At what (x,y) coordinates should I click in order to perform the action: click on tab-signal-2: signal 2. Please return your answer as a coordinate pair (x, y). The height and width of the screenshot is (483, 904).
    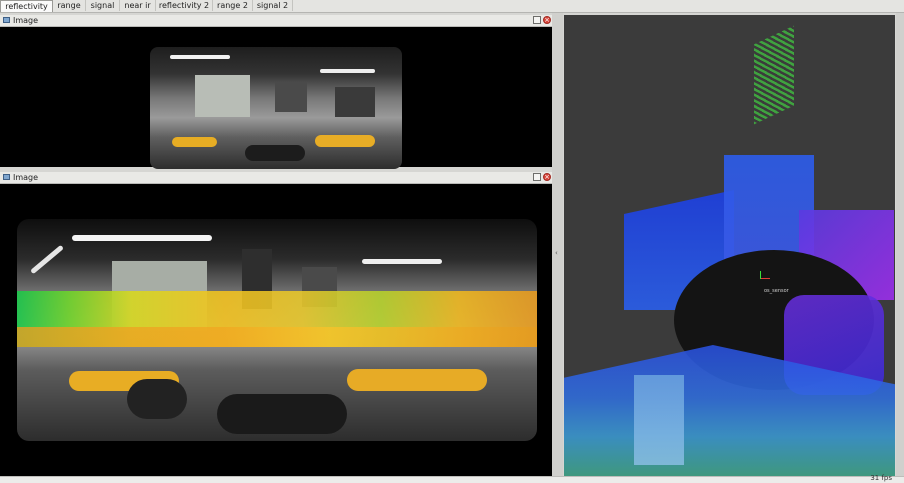
    Looking at the image, I should click on (273, 5).